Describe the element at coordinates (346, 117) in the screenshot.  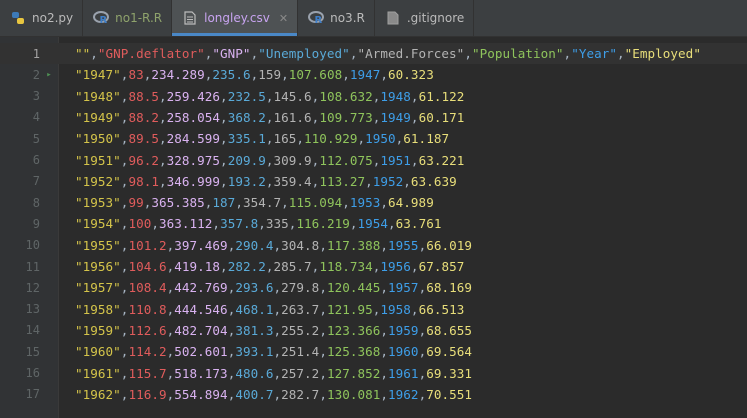
I see `csv-cell: 109.773` at that location.